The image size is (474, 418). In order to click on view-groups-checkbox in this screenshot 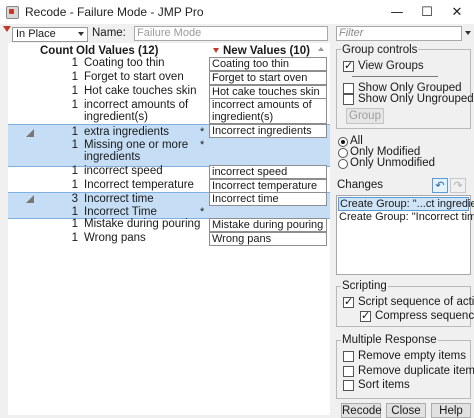, I will do `click(348, 65)`.